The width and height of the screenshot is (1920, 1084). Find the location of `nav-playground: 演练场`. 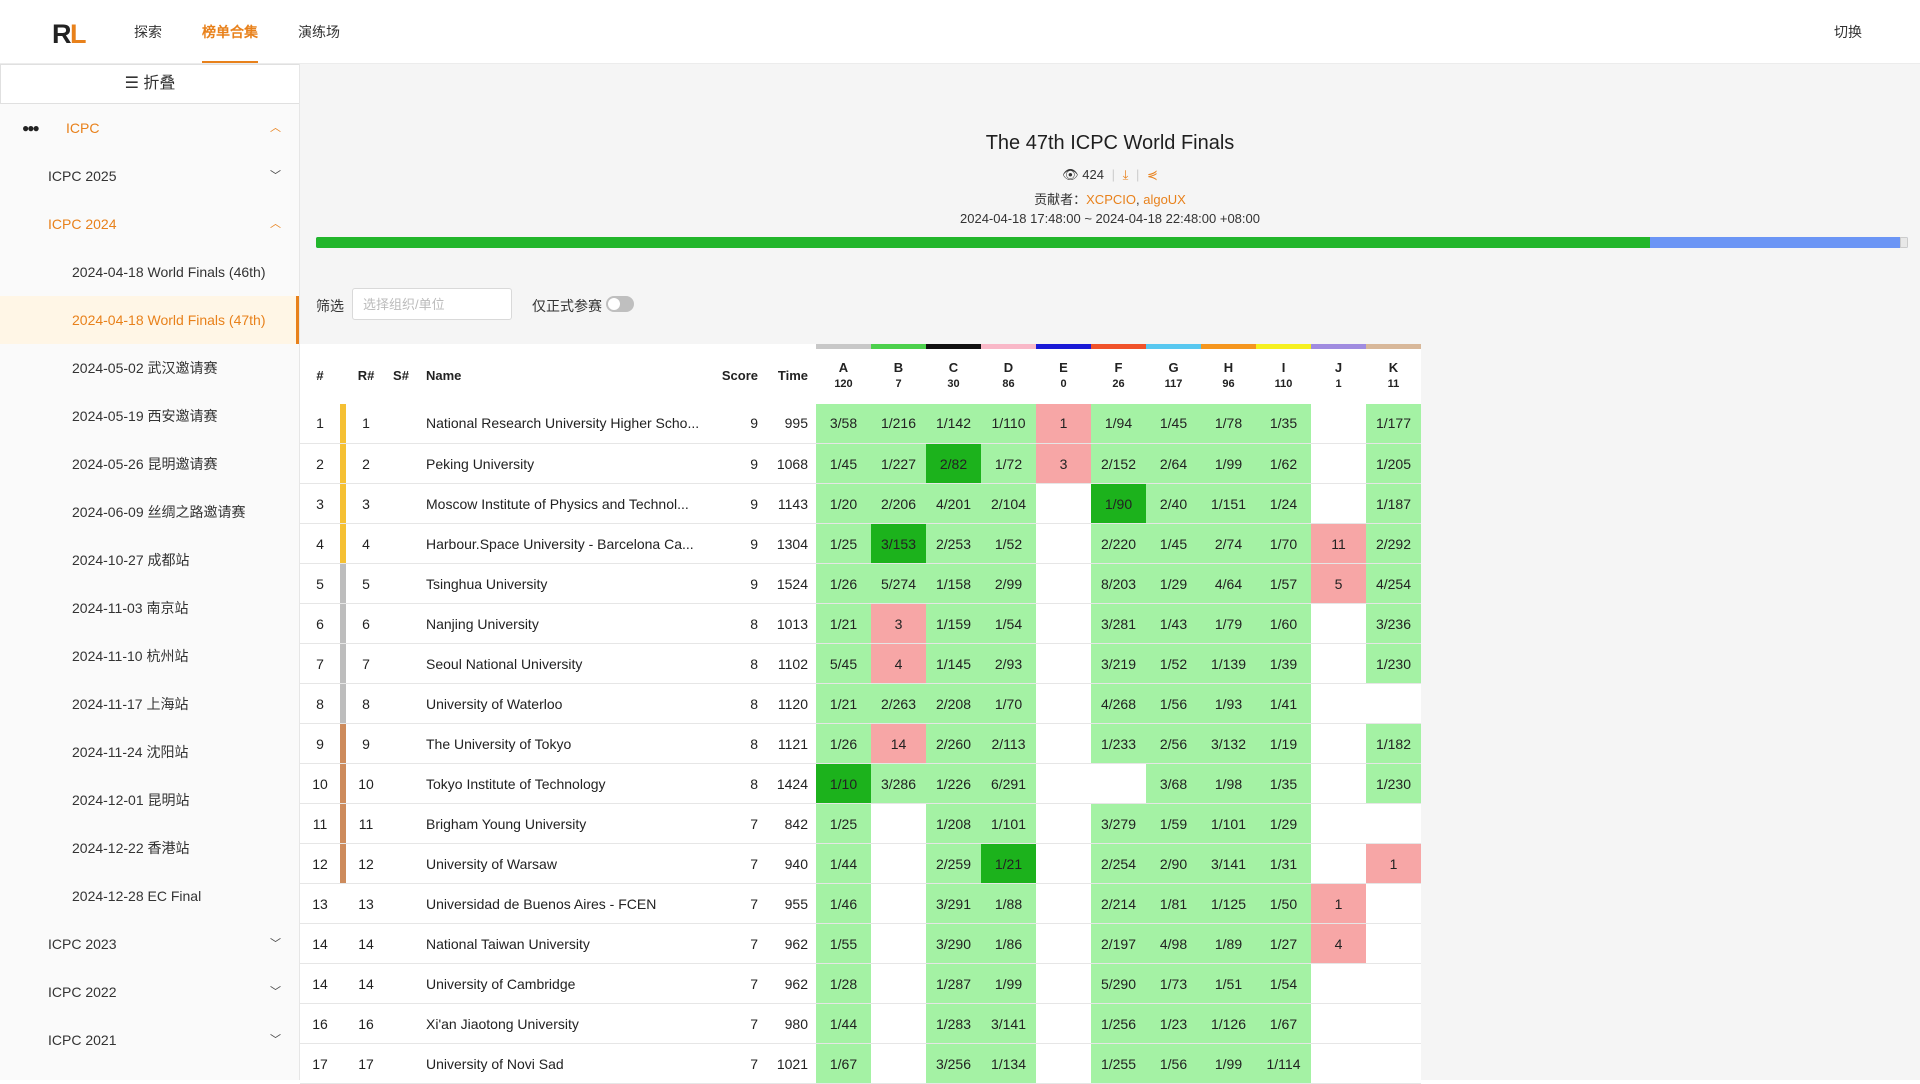

nav-playground: 演练场 is located at coordinates (319, 32).